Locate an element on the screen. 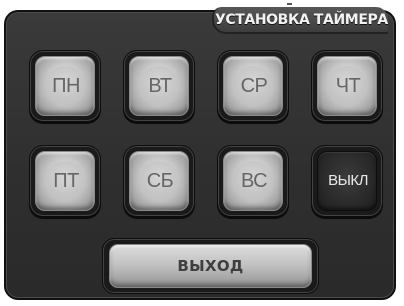 This screenshot has height=306, width=404. page-title: УСТАНОВКА ТАЙМЕРА is located at coordinates (301, 20).